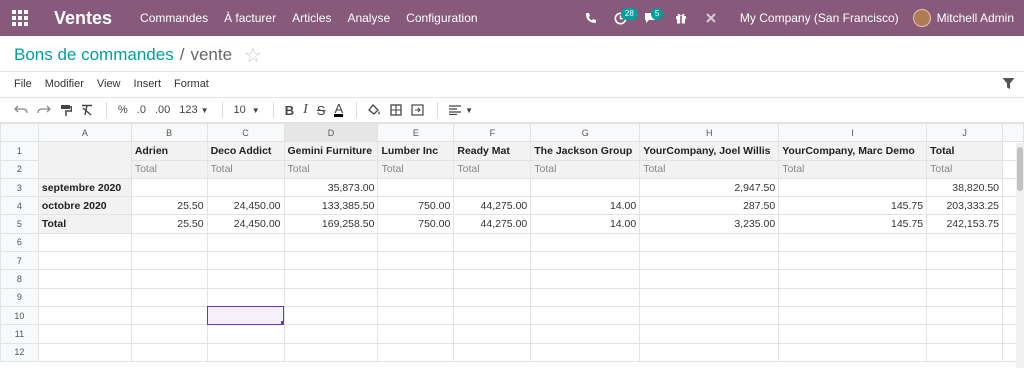 This screenshot has height=368, width=1024. Describe the element at coordinates (585, 224) in the screenshot. I see `cell: 14.00` at that location.